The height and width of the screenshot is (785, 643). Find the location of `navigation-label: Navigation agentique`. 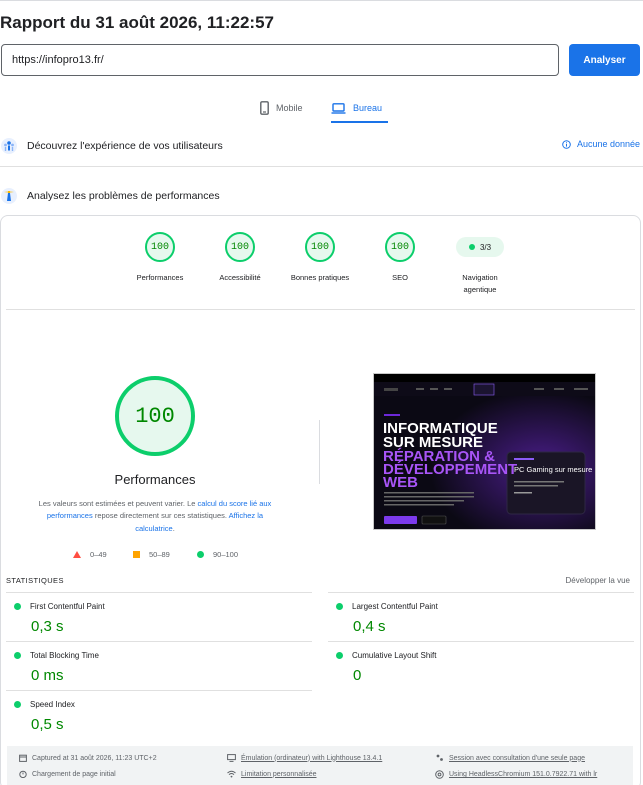

navigation-label: Navigation agentique is located at coordinates (480, 283).